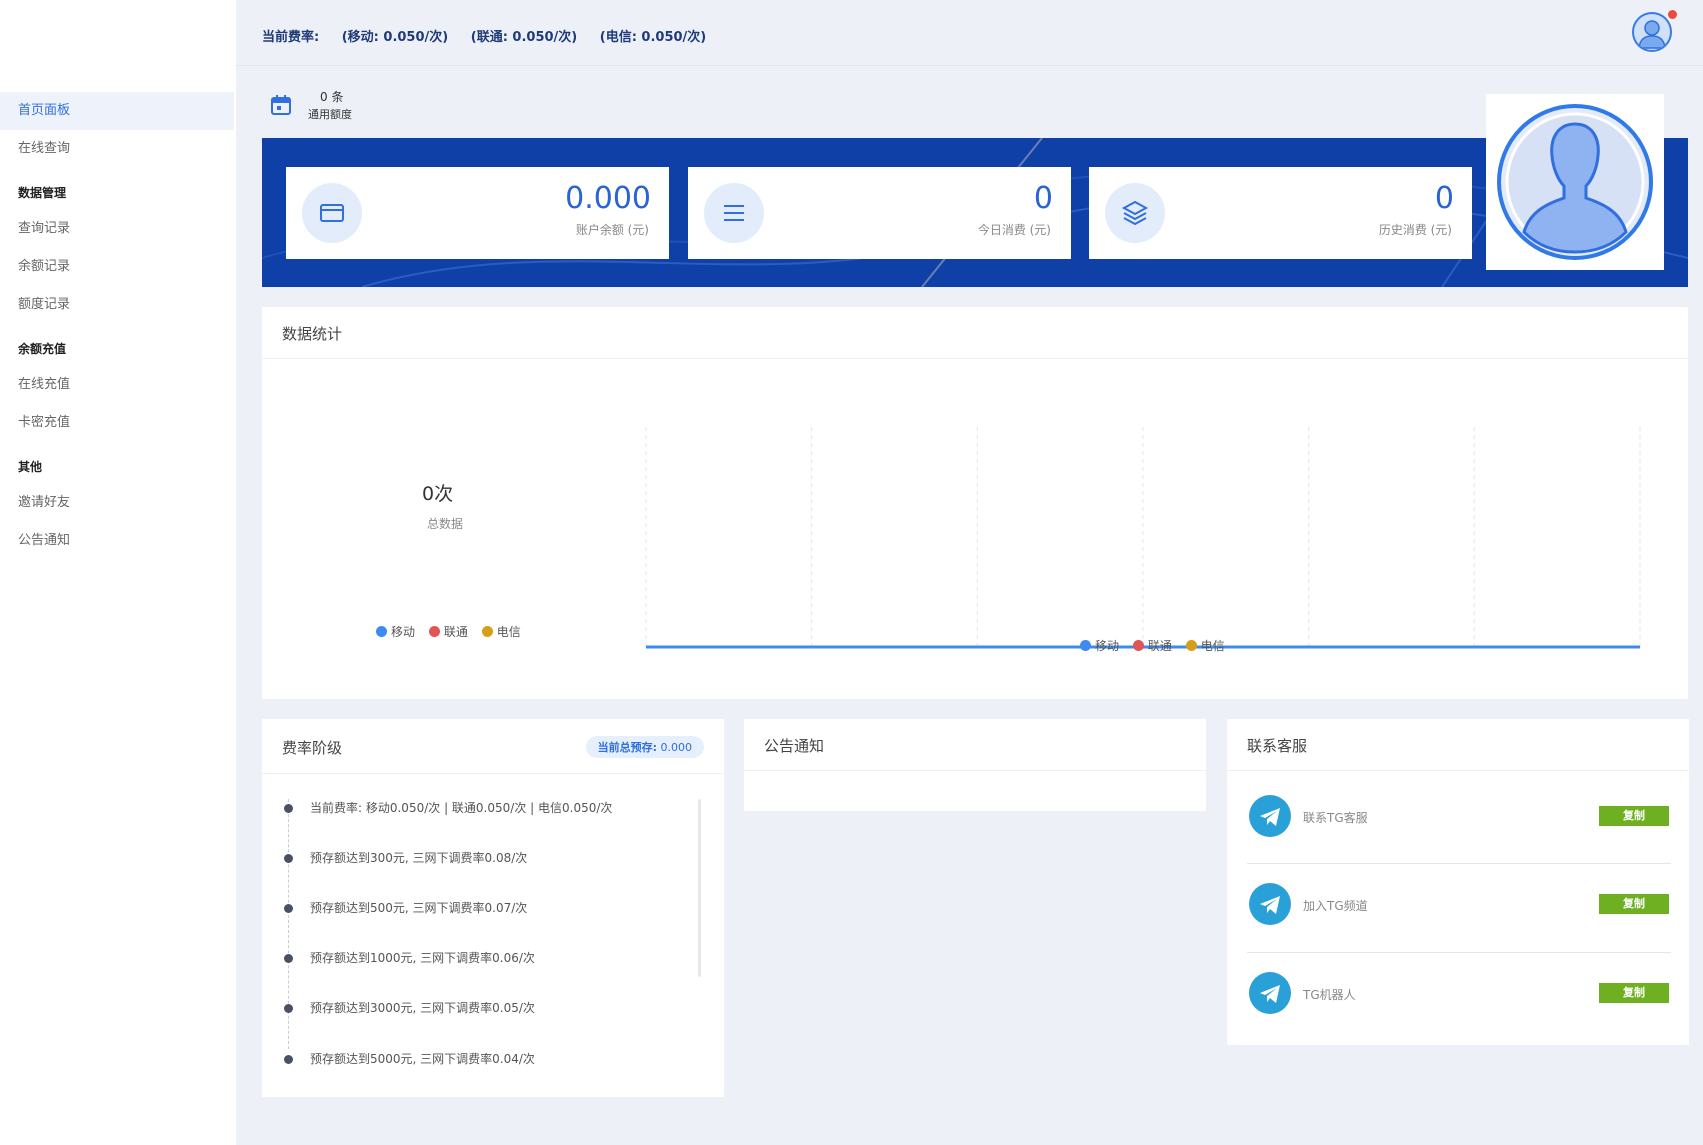 This screenshot has width=1703, height=1145. What do you see at coordinates (879, 213) in the screenshot?
I see `today-spend-card: 0 今日消费 (元)` at bounding box center [879, 213].